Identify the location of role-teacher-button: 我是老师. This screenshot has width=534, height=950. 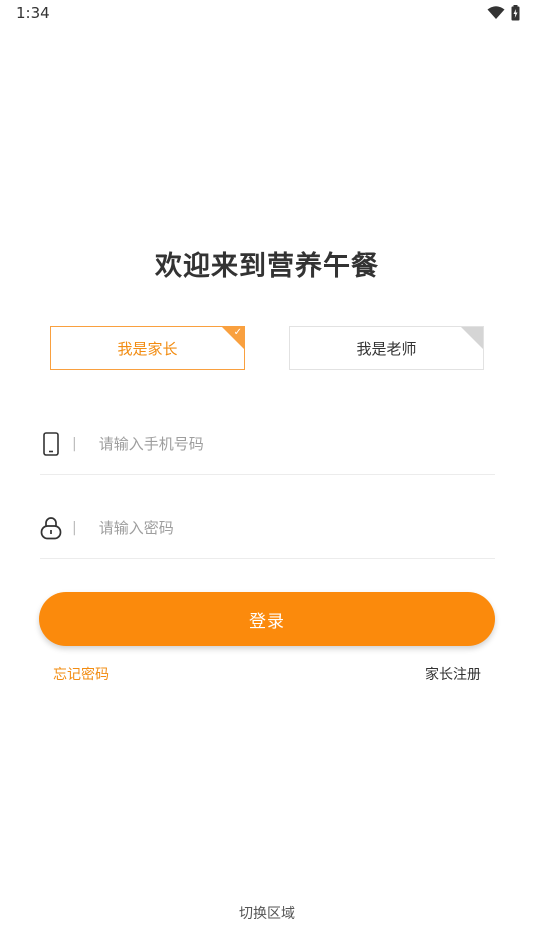
(386, 348).